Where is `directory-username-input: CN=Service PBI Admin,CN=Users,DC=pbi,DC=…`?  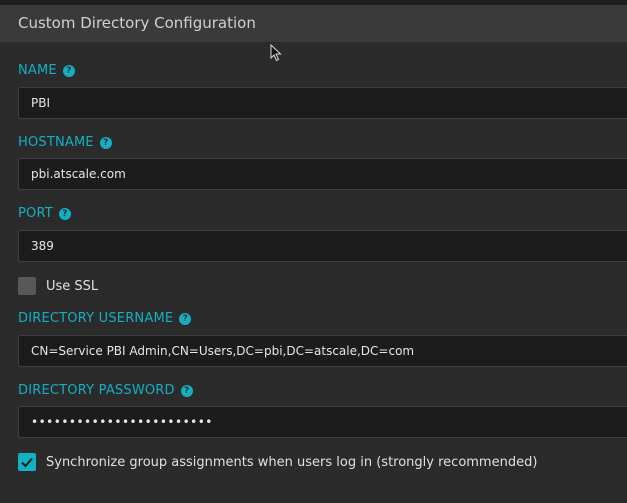
directory-username-input: CN=Service PBI Admin,CN=Users,DC=pbi,DC=… is located at coordinates (322, 351).